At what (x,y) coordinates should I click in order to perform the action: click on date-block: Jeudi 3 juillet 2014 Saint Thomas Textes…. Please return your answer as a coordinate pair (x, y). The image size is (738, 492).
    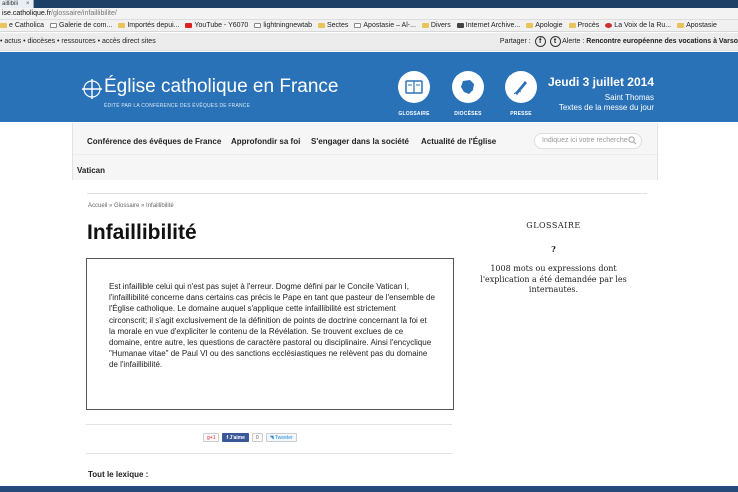
    Looking at the image, I should click on (601, 94).